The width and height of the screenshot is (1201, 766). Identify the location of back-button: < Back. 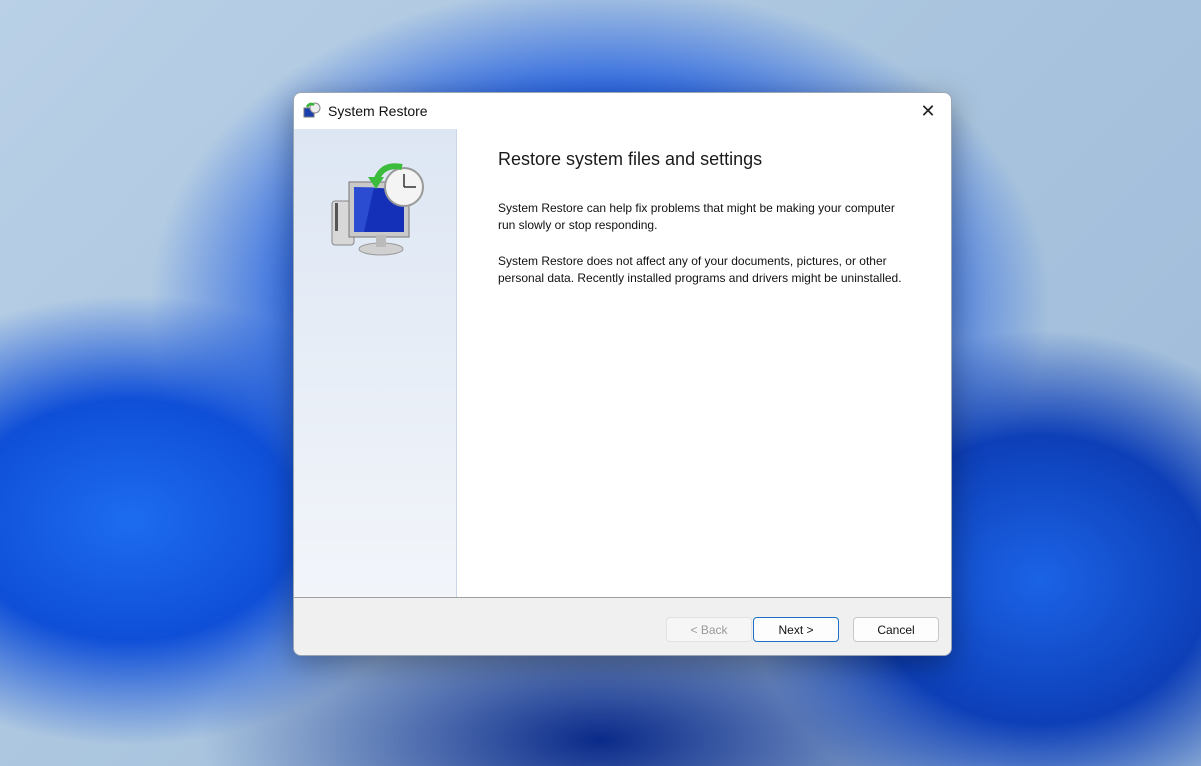
(709, 629).